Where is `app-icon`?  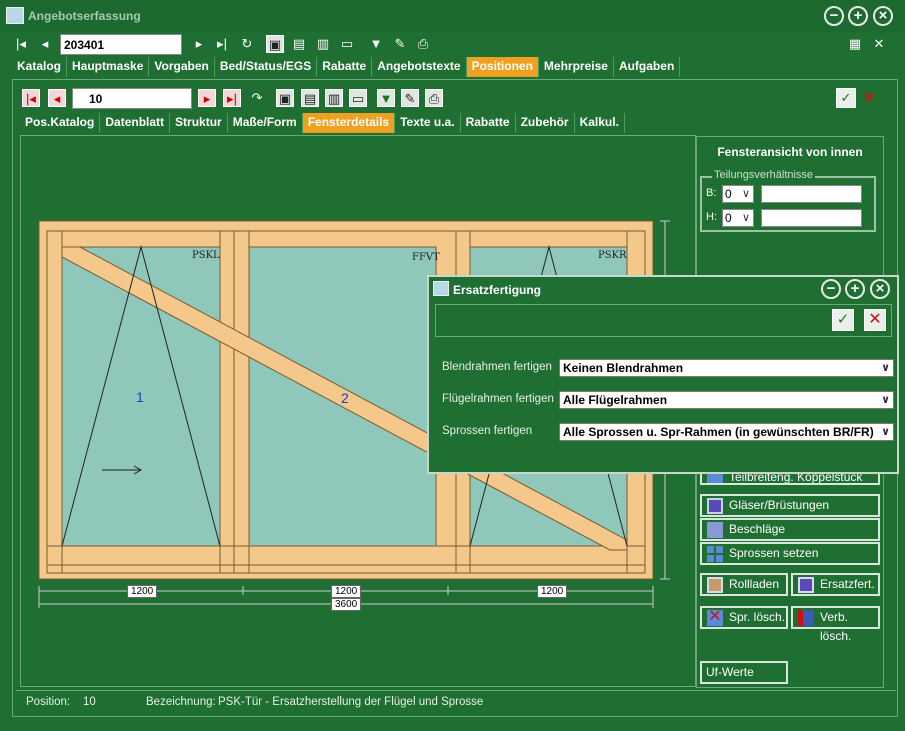
app-icon is located at coordinates (15, 15).